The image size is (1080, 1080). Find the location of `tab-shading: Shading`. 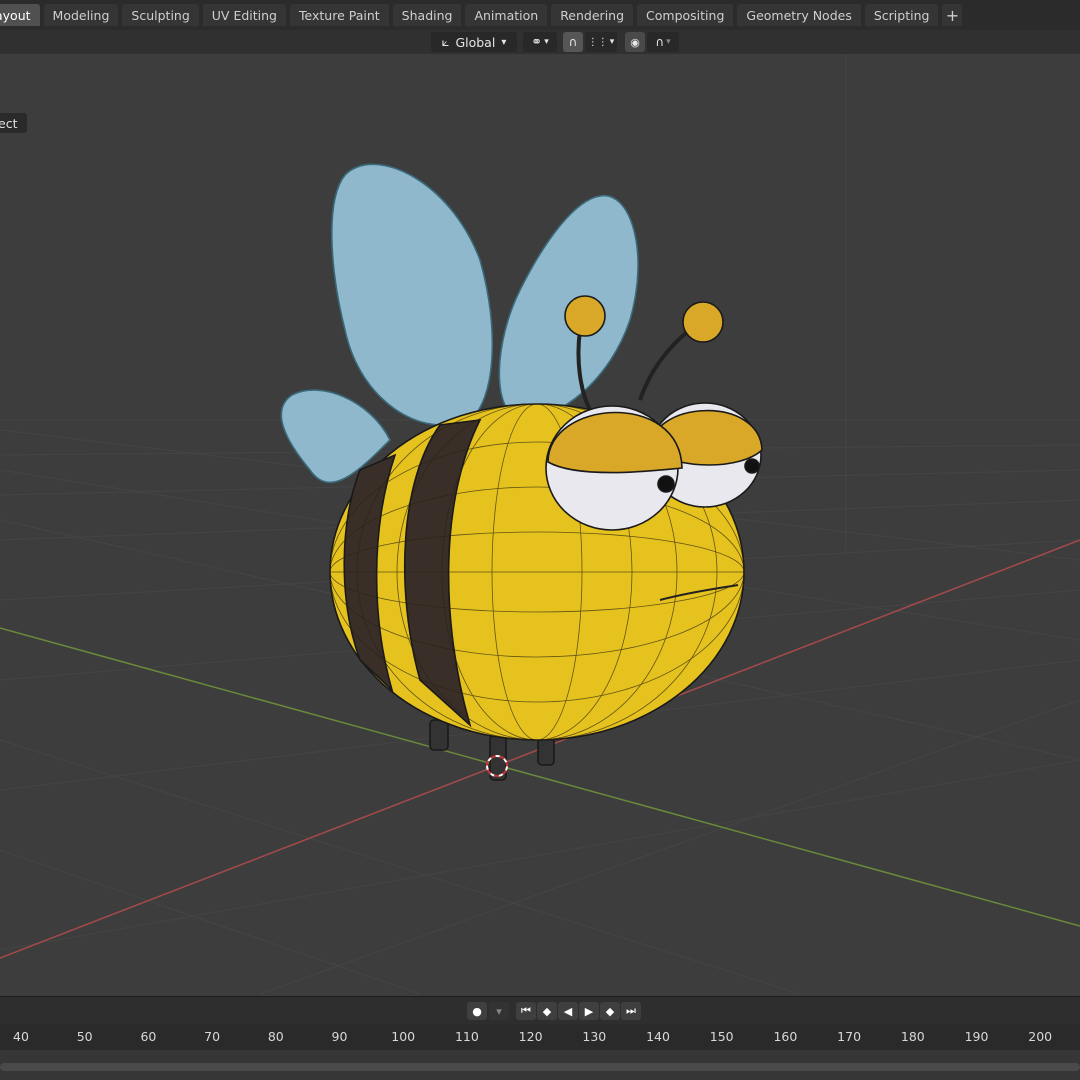

tab-shading: Shading is located at coordinates (427, 15).